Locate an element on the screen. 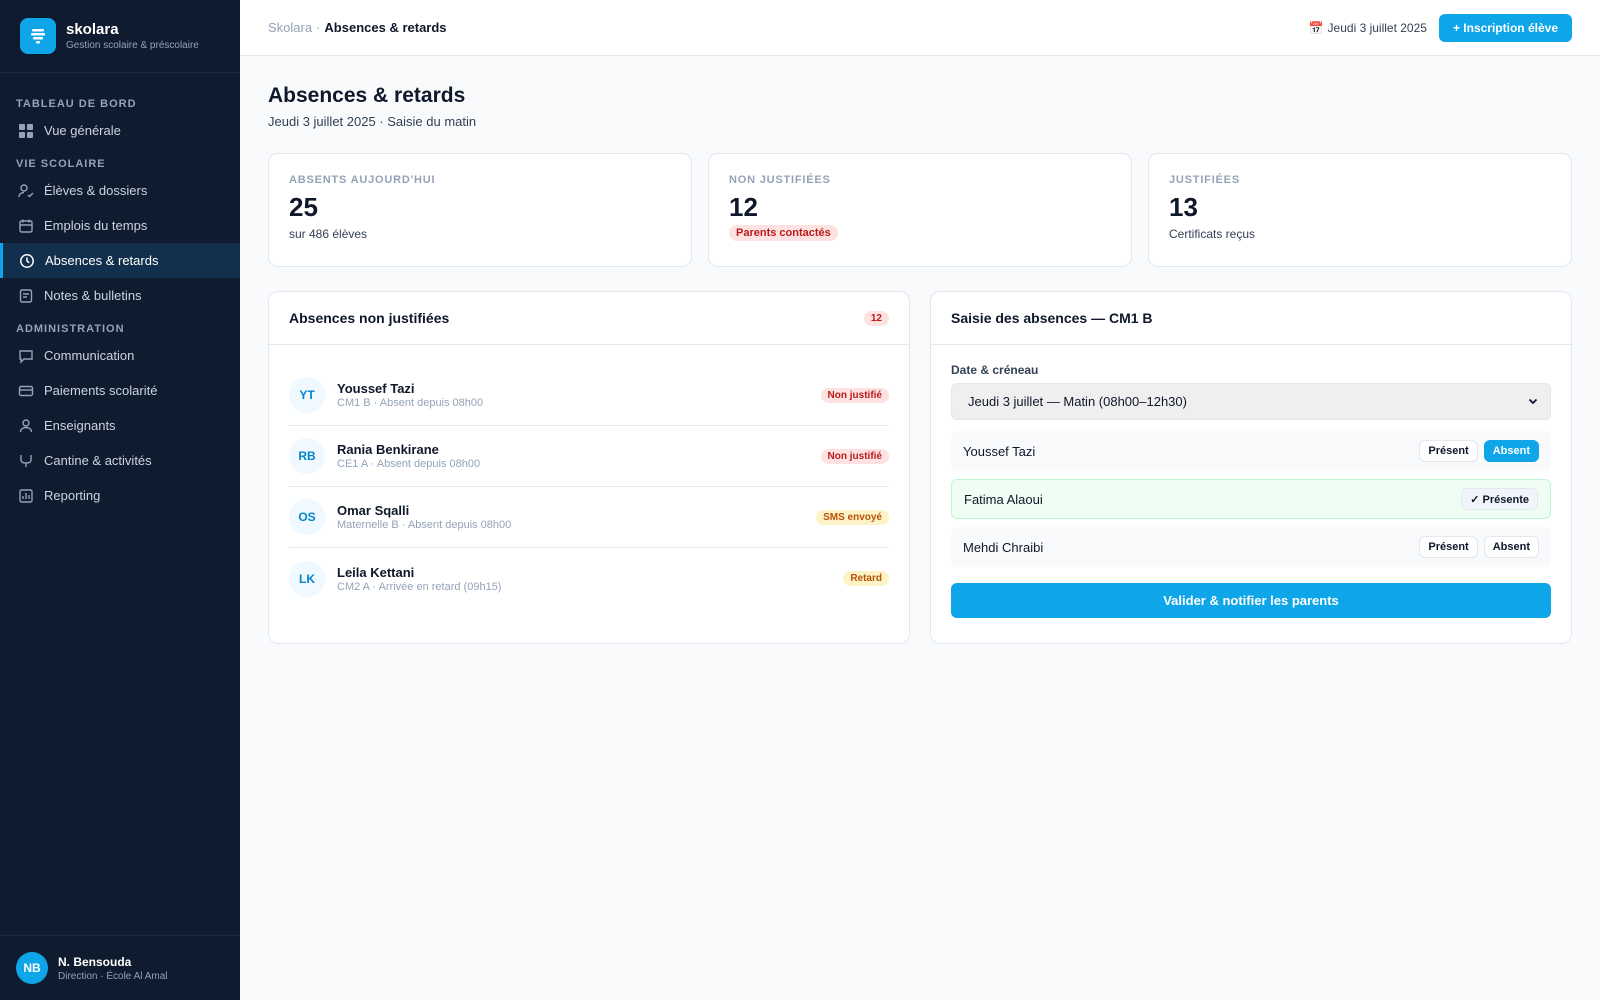 The width and height of the screenshot is (1600, 1000). student-attendance-row: Youssef Tazi Présent Absent is located at coordinates (1251, 451).